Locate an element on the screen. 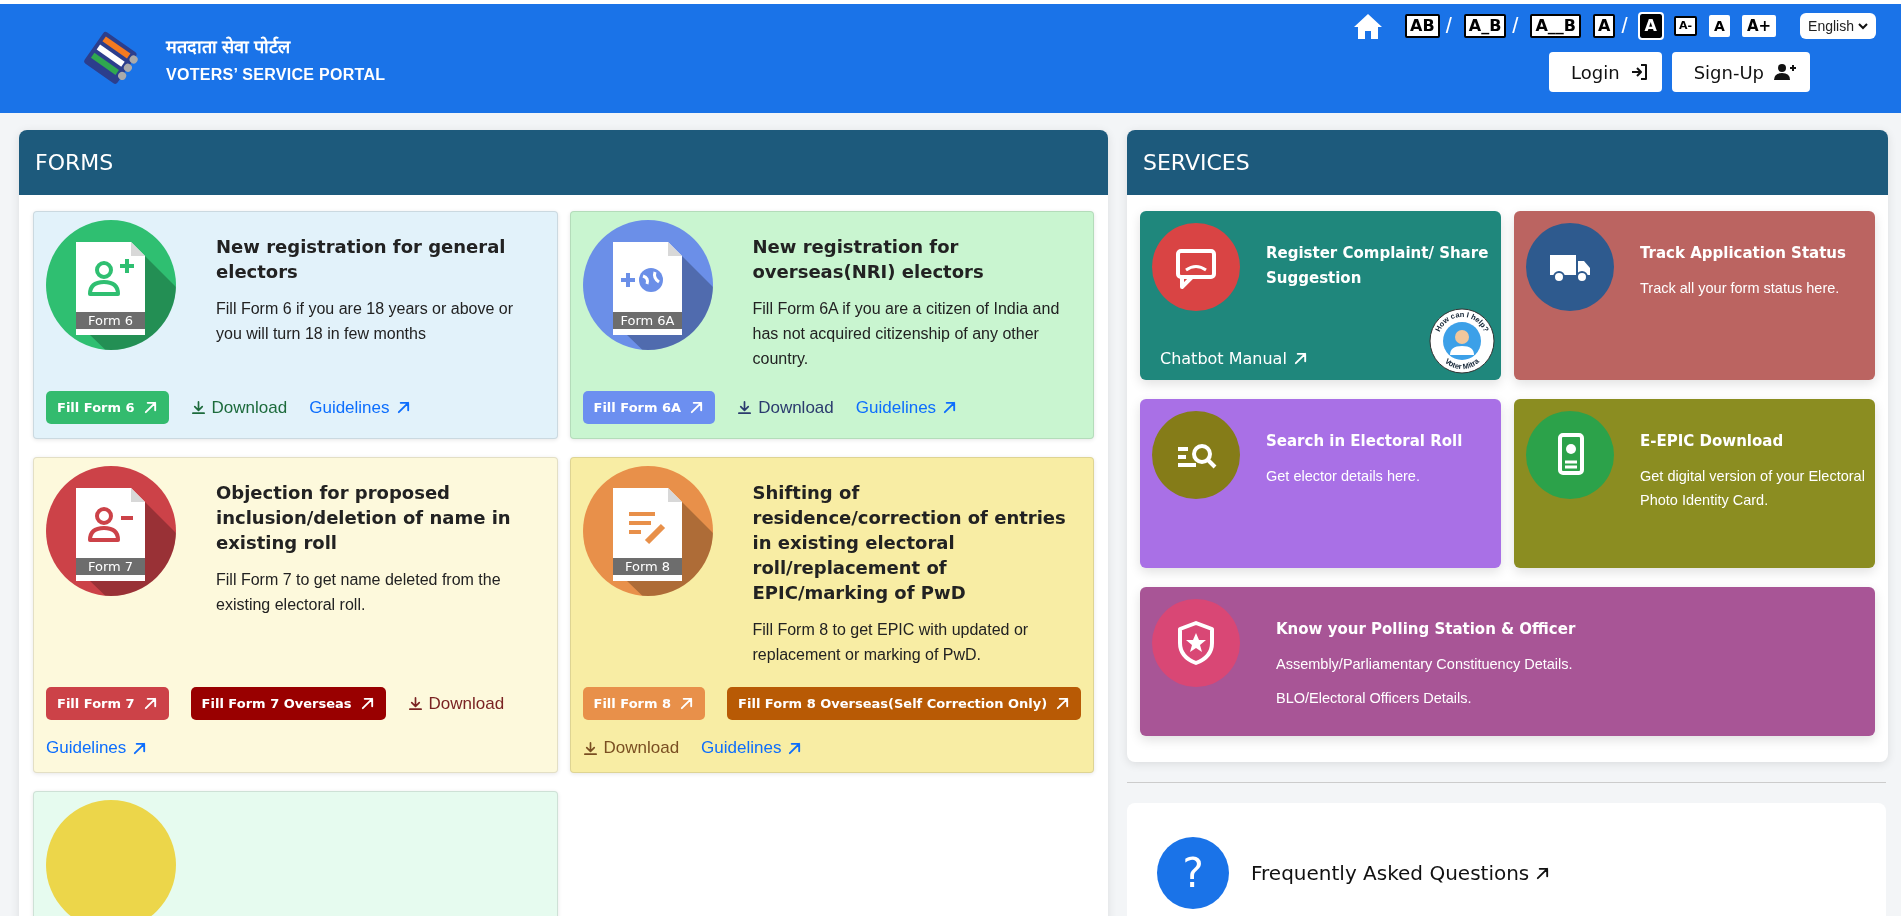 The height and width of the screenshot is (916, 1901). user-plus-icon is located at coordinates (1785, 72).